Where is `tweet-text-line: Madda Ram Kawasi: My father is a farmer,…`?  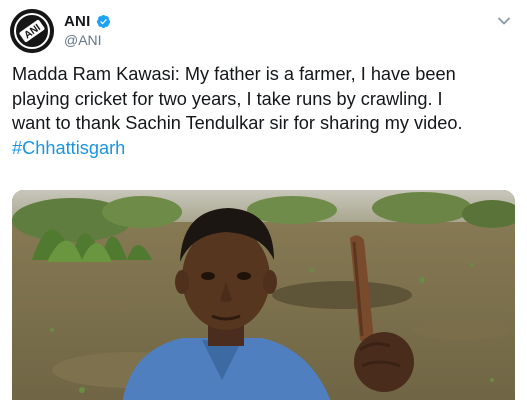
tweet-text-line: Madda Ram Kawasi: My father is a farmer,… is located at coordinates (234, 74).